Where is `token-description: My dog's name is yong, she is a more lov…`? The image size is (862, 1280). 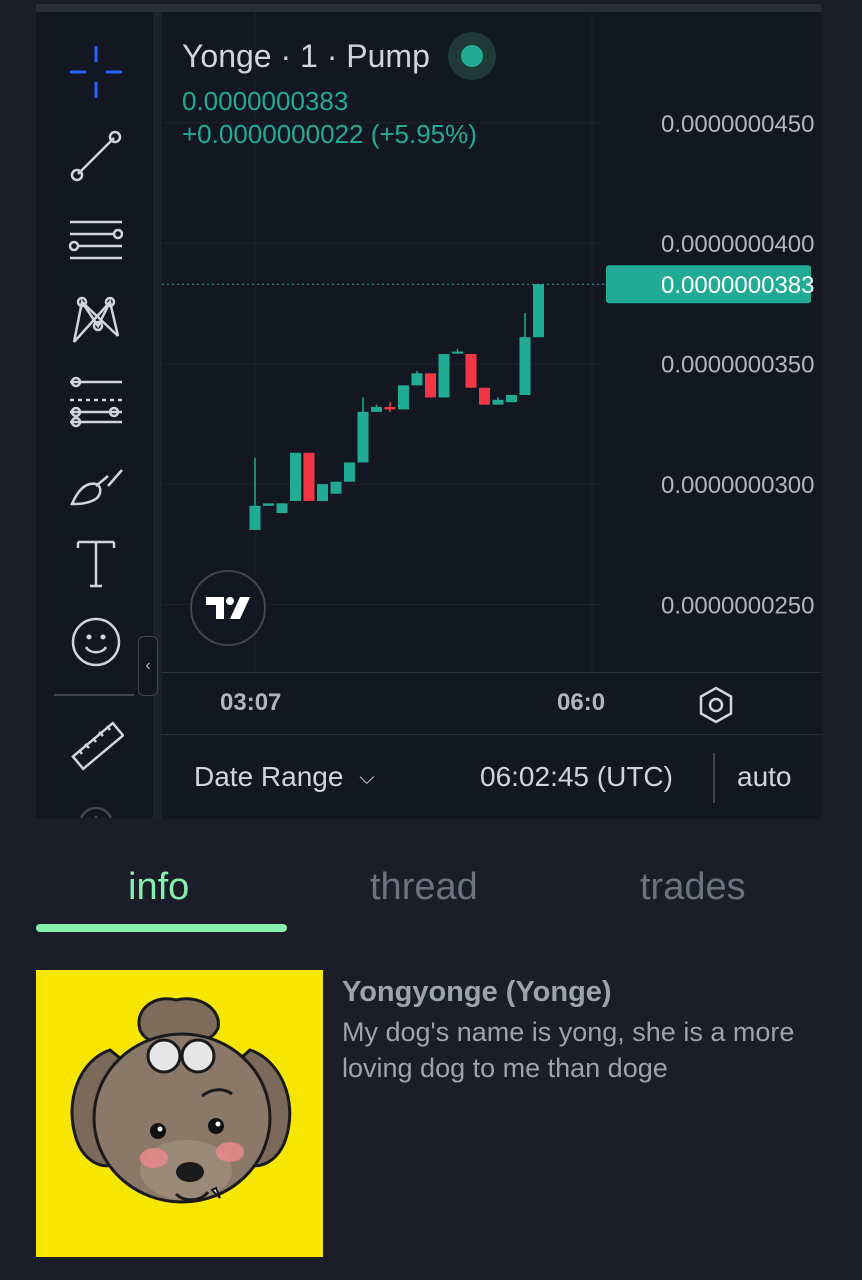
token-description: My dog's name is yong, she is a more lov… is located at coordinates (568, 1050).